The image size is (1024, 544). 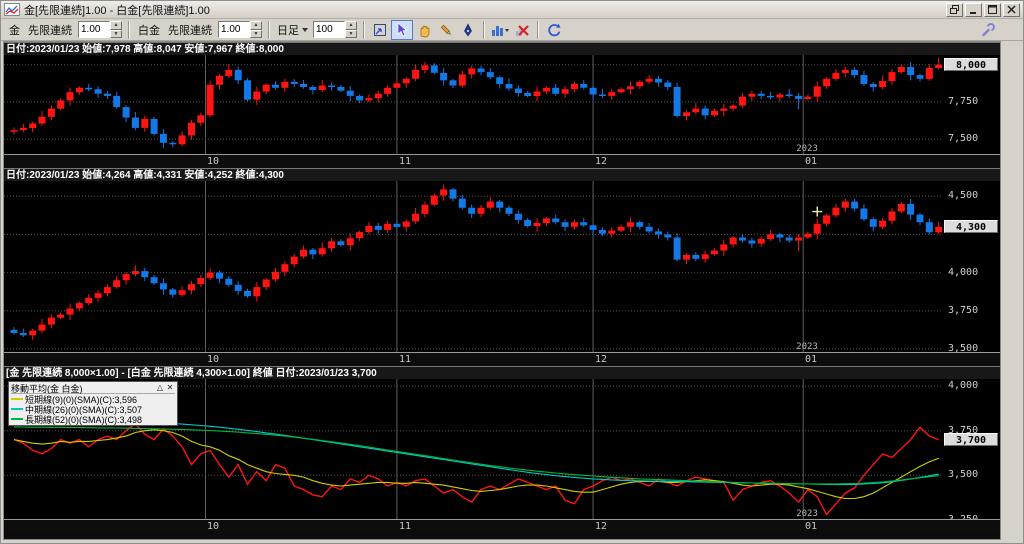 I want to click on refresh-button, so click(x=554, y=30).